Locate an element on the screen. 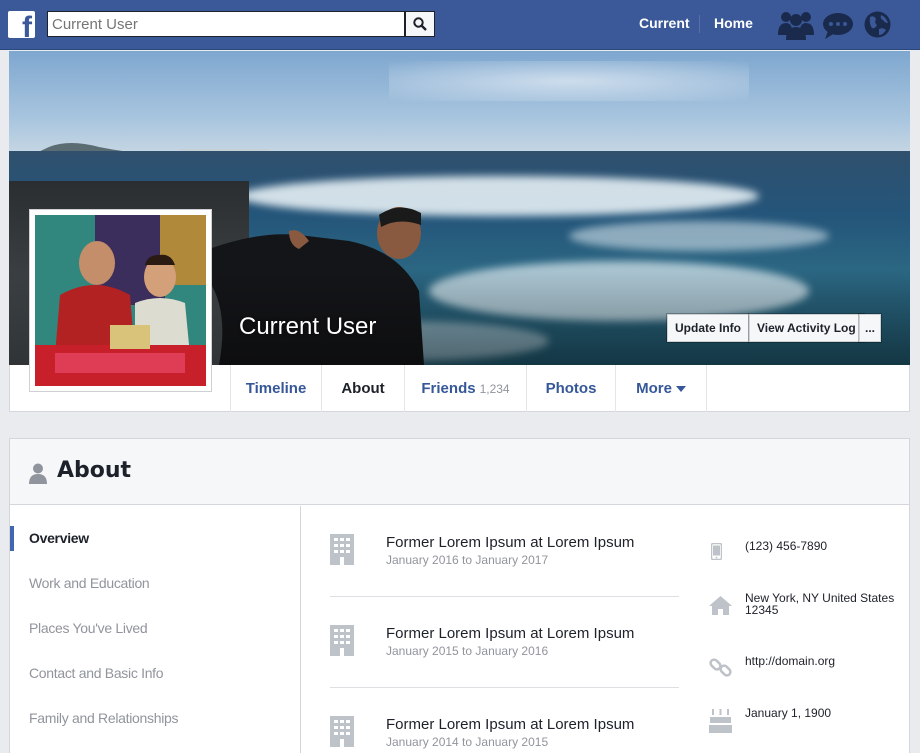 Image resolution: width=920 pixels, height=753 pixels. nav-current-link: Current is located at coordinates (664, 23).